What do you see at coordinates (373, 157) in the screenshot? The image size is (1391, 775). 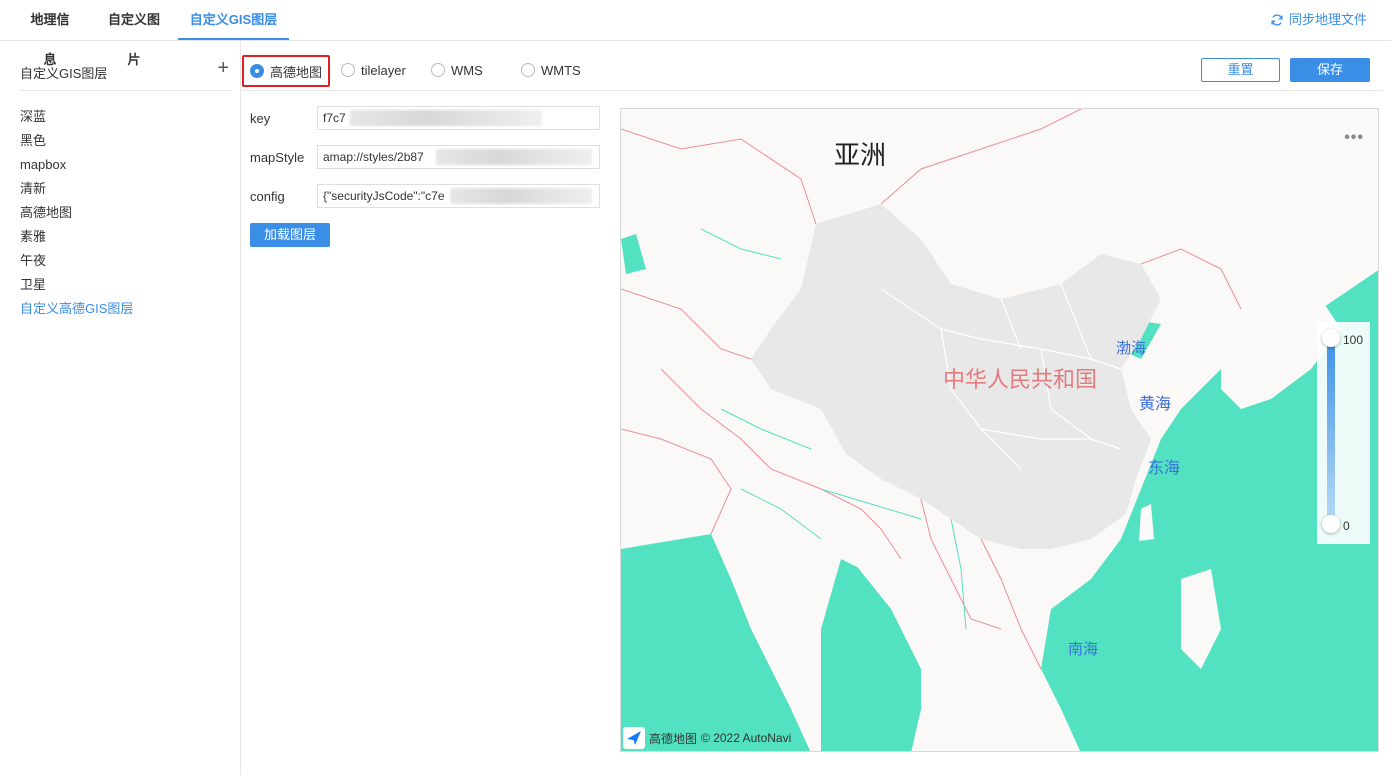 I see `mapstyle-value: amap://styles/2b87` at bounding box center [373, 157].